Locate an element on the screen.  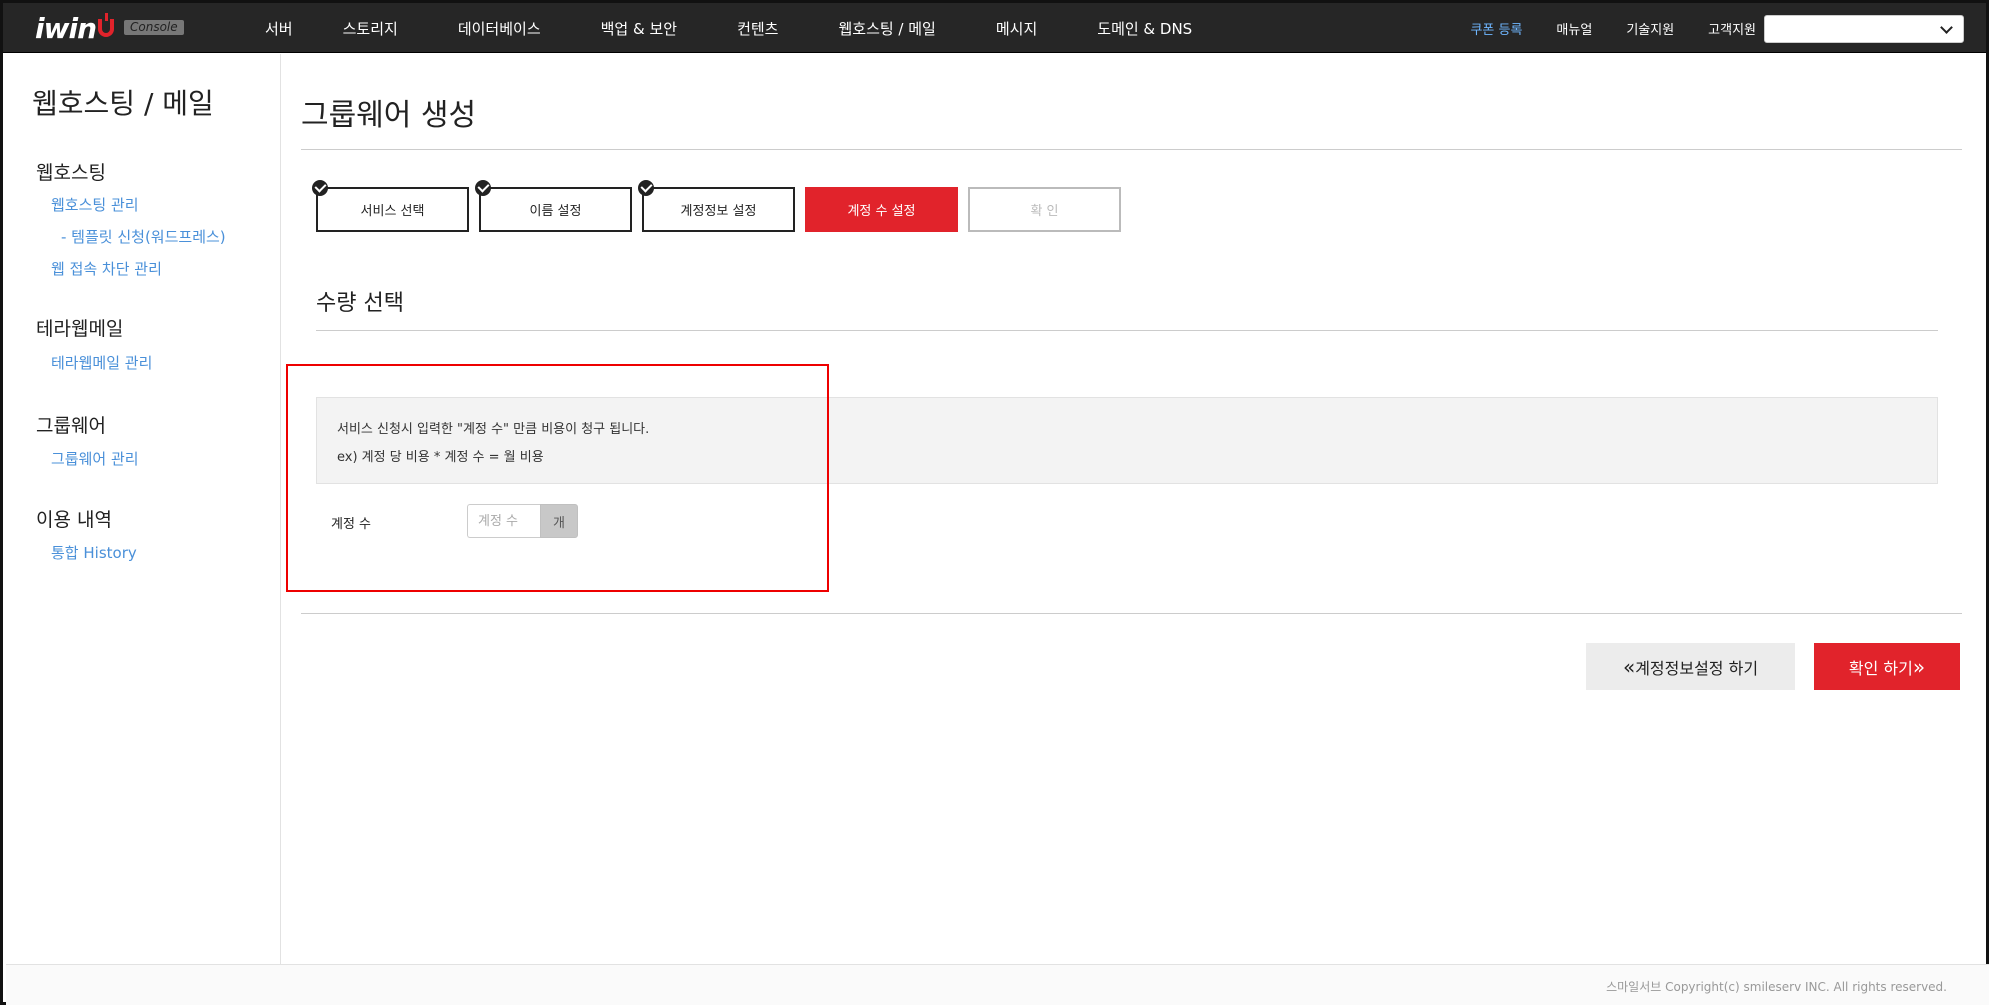
smile-icon is located at coordinates (106, 25).